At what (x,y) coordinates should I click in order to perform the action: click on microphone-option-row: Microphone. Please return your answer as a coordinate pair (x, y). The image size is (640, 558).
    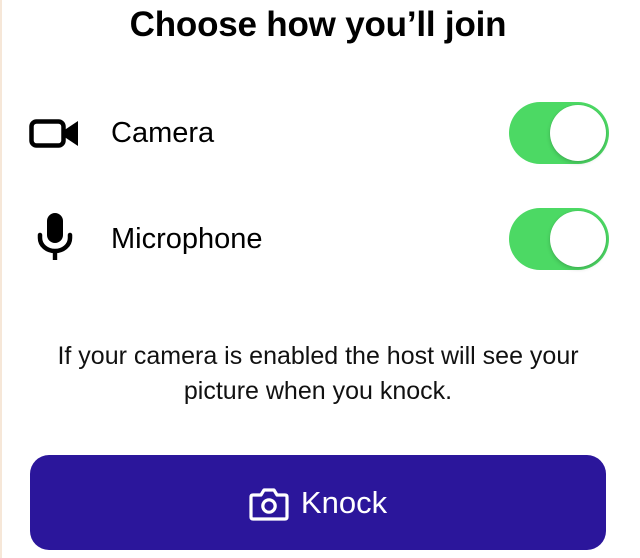
    Looking at the image, I should click on (320, 239).